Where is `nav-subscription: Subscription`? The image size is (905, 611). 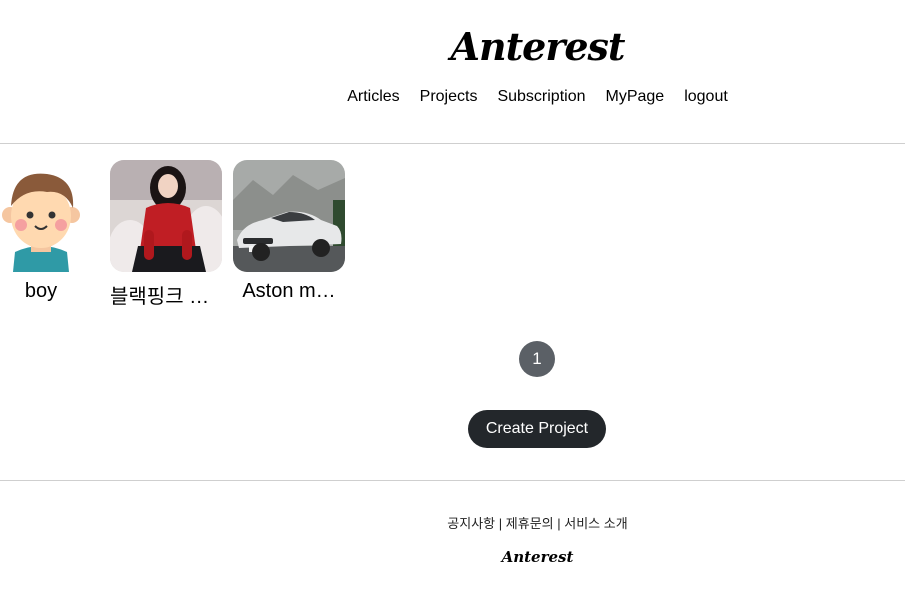
nav-subscription: Subscription is located at coordinates (541, 97).